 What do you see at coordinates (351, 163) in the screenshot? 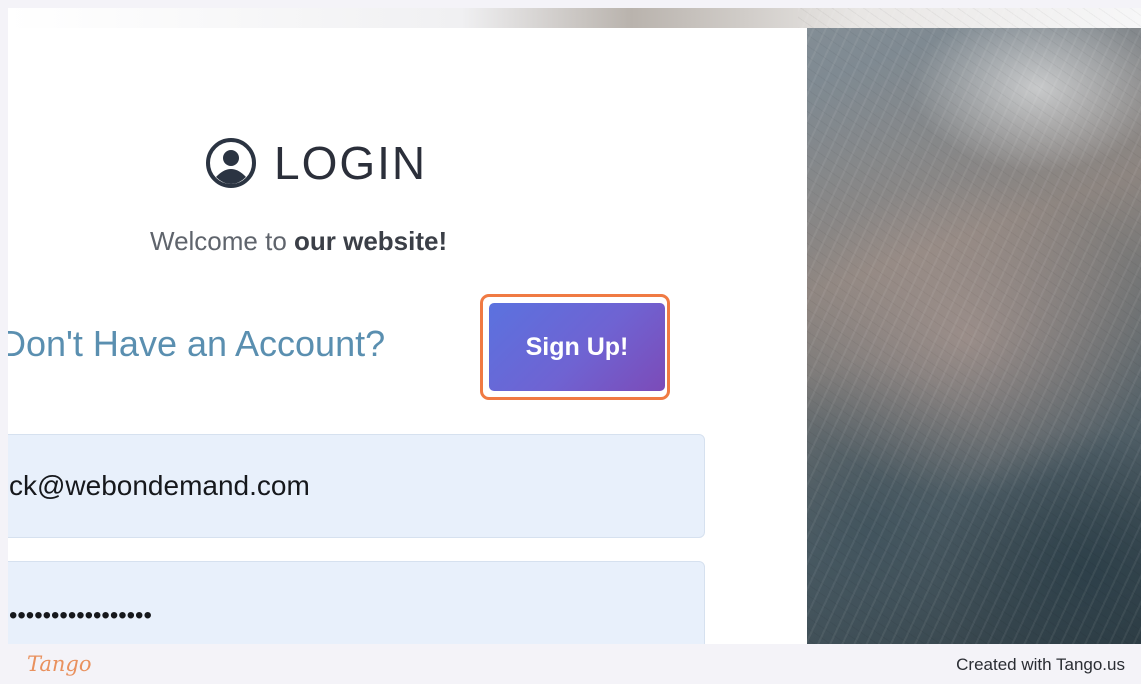
I see `login-title: LOGIN` at bounding box center [351, 163].